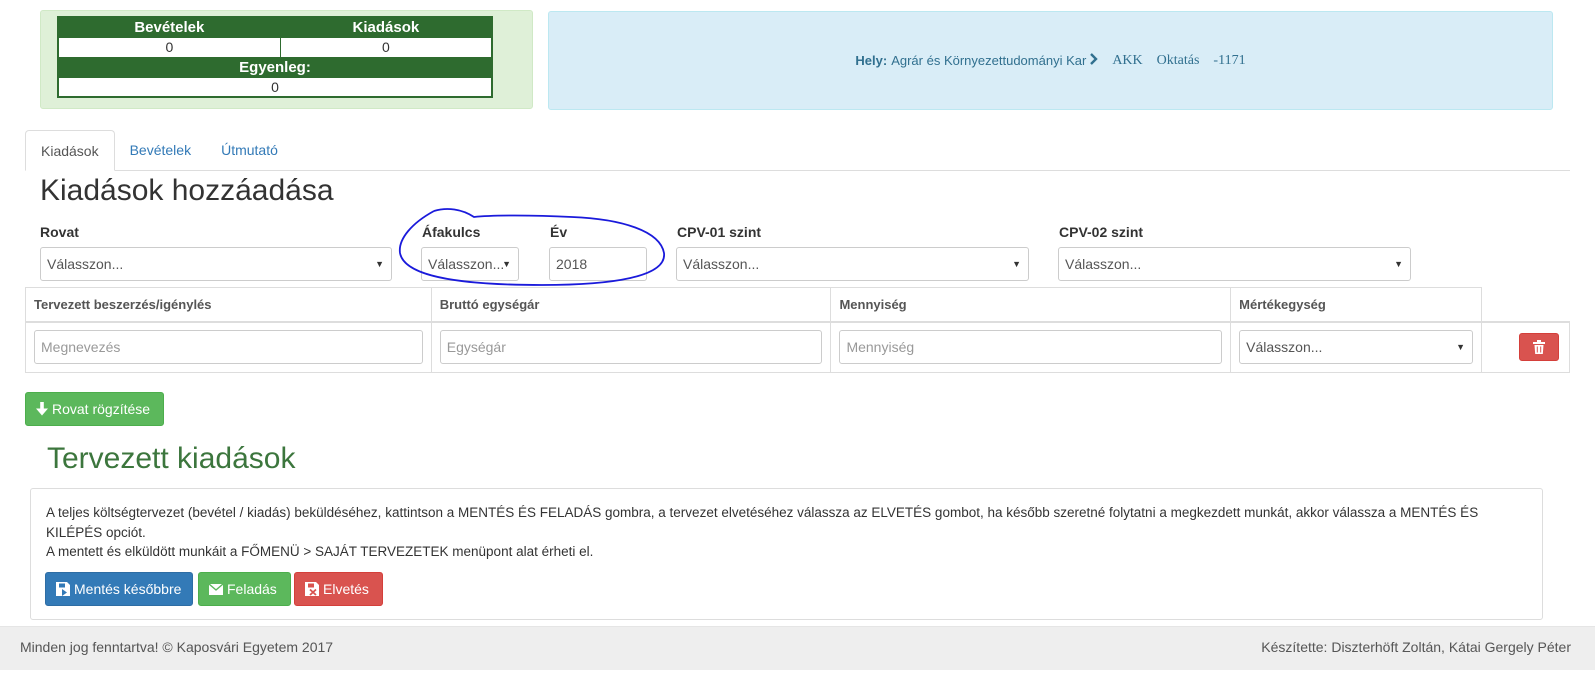 The image size is (1595, 680). Describe the element at coordinates (559, 232) in the screenshot. I see `ev-label: Év` at that location.